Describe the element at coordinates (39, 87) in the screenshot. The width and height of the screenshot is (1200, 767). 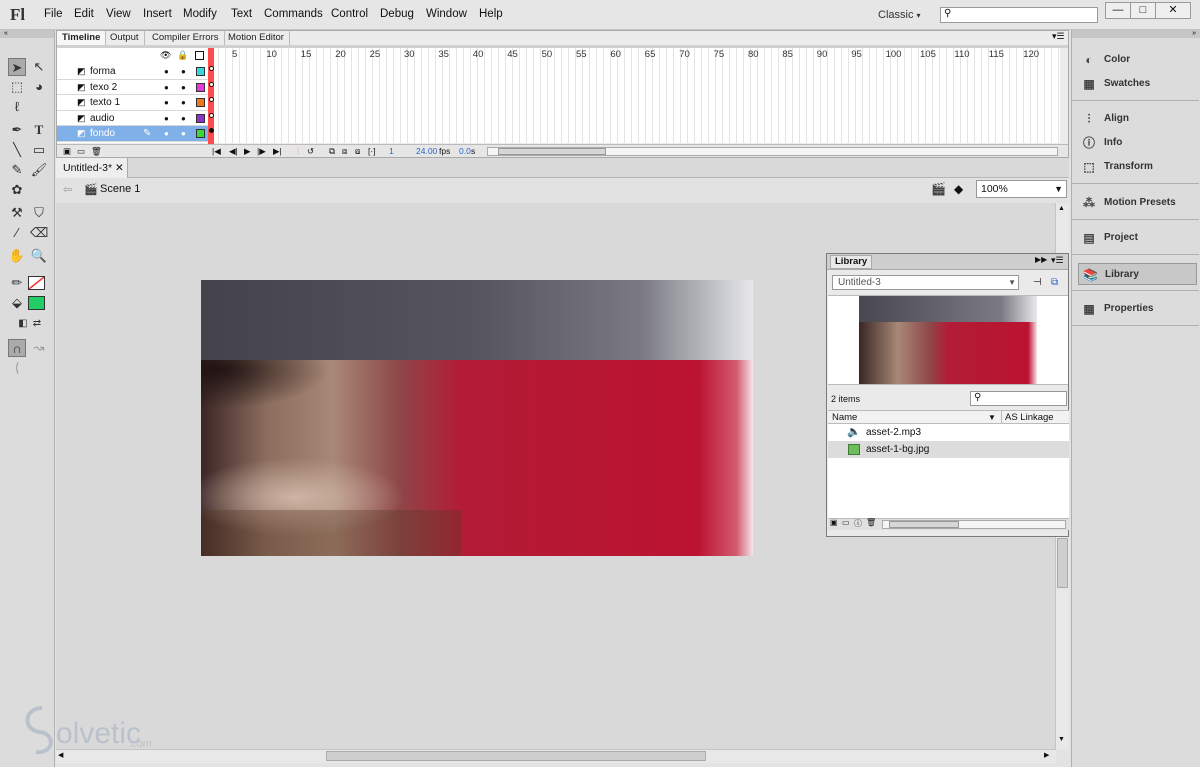
I see `3d-rotation-tool-icon: ◕` at that location.